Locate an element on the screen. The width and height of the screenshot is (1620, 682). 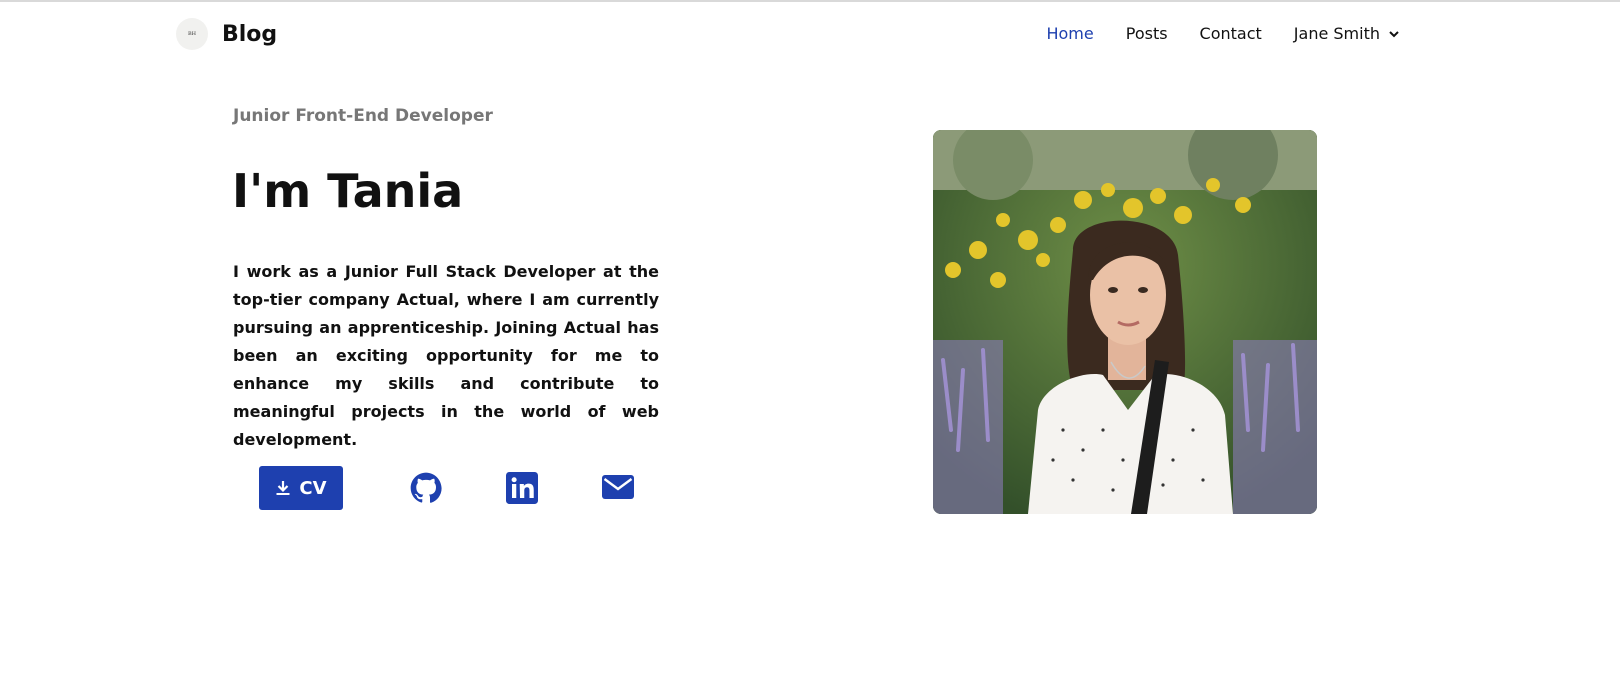
chevron-down-icon is located at coordinates (1394, 33).